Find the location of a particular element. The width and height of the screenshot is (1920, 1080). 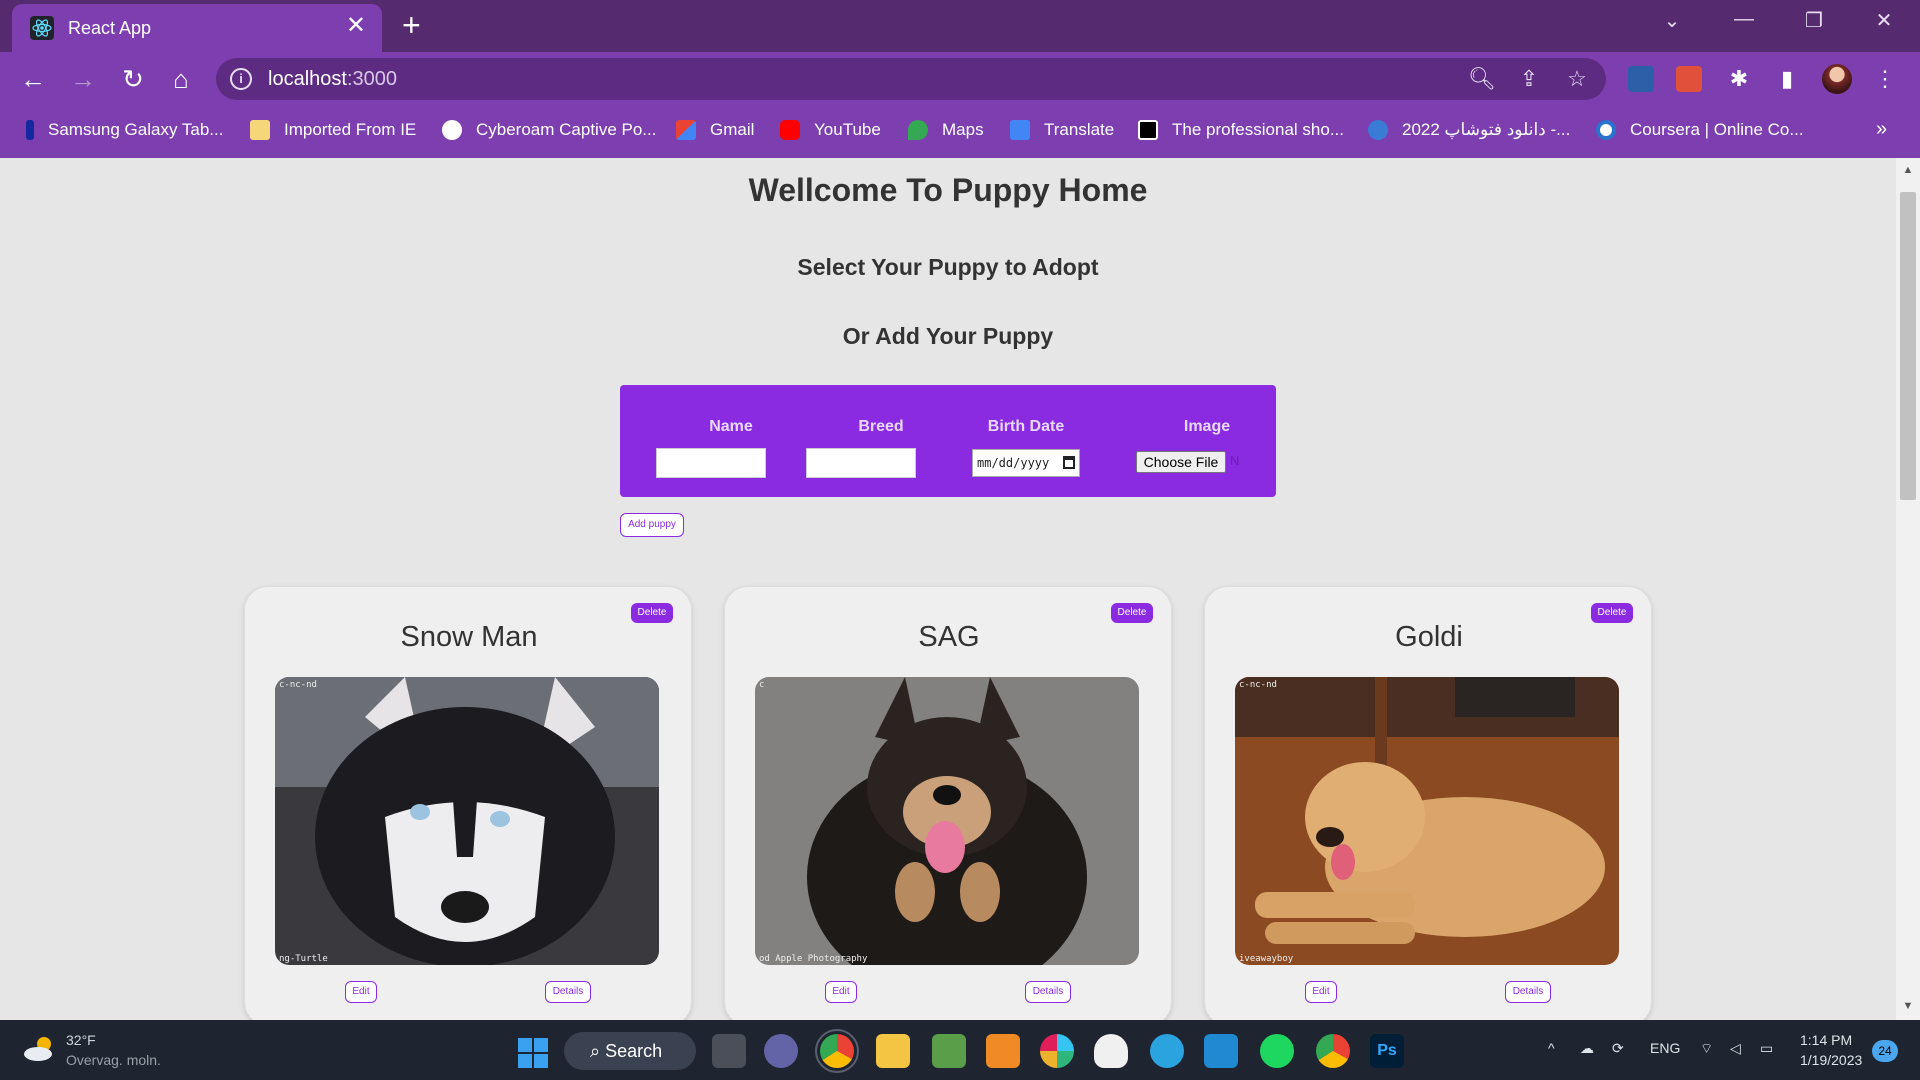

volume-icon: ◁ is located at coordinates (1735, 1048).